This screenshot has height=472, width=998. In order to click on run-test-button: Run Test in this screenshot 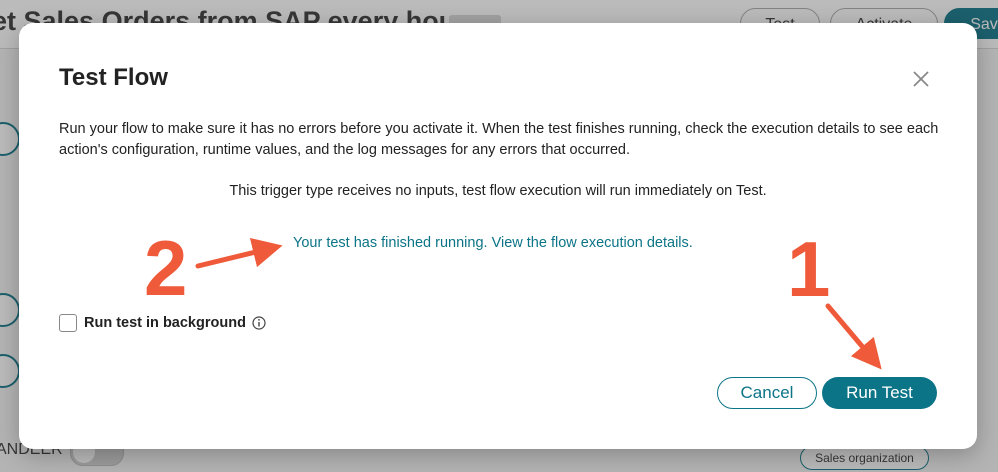, I will do `click(879, 393)`.